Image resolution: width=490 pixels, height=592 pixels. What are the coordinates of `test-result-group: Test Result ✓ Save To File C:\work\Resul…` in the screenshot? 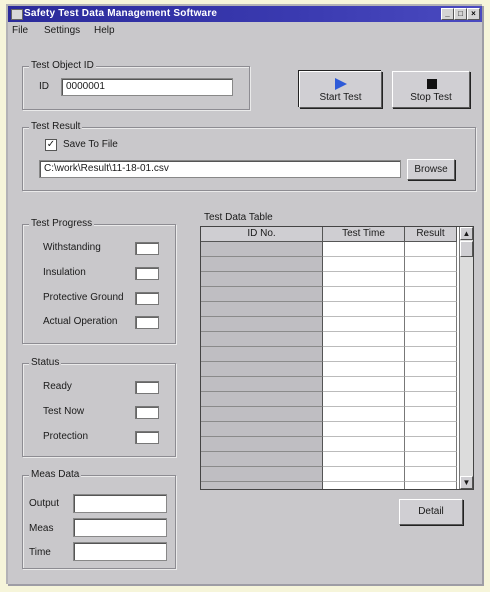 It's located at (249, 156).